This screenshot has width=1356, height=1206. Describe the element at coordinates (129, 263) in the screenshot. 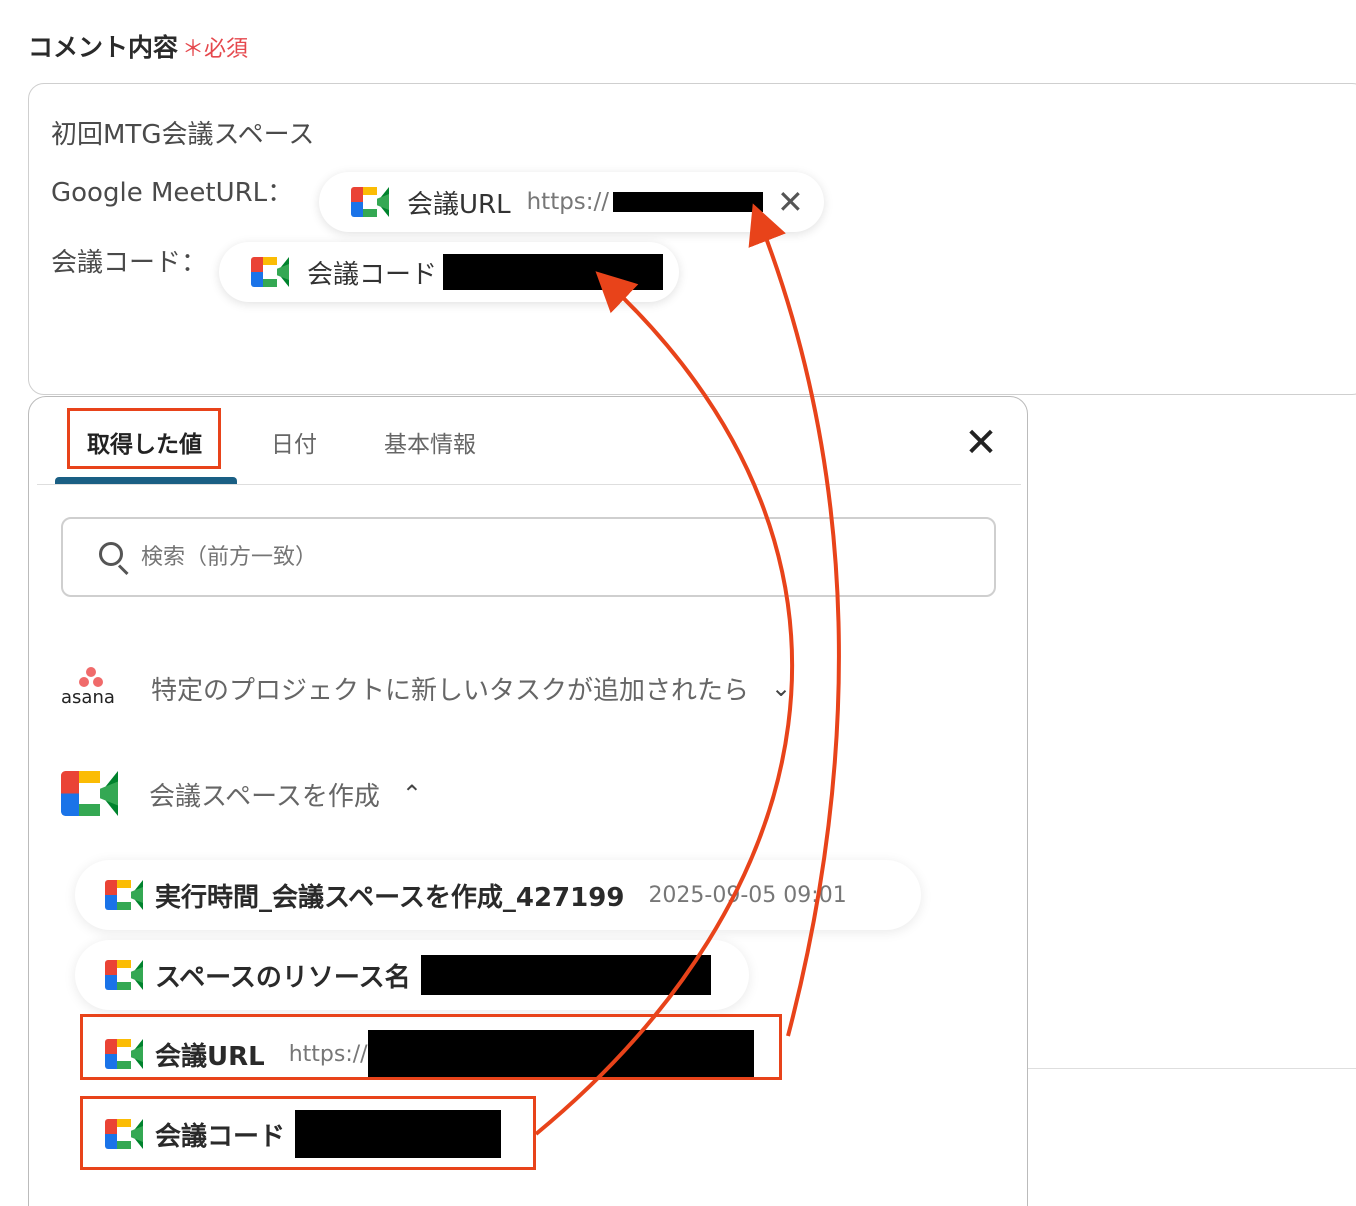

I see `editor-line-code-label: 会議コード：` at that location.